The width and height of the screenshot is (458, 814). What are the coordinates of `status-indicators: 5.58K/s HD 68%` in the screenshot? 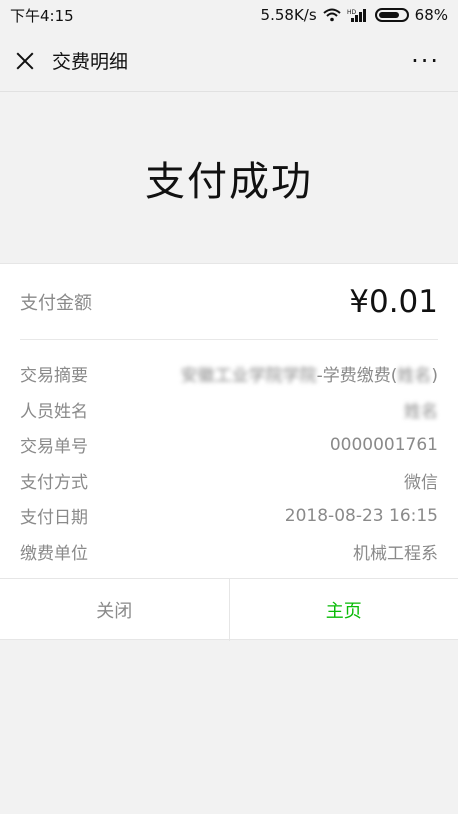 It's located at (354, 15).